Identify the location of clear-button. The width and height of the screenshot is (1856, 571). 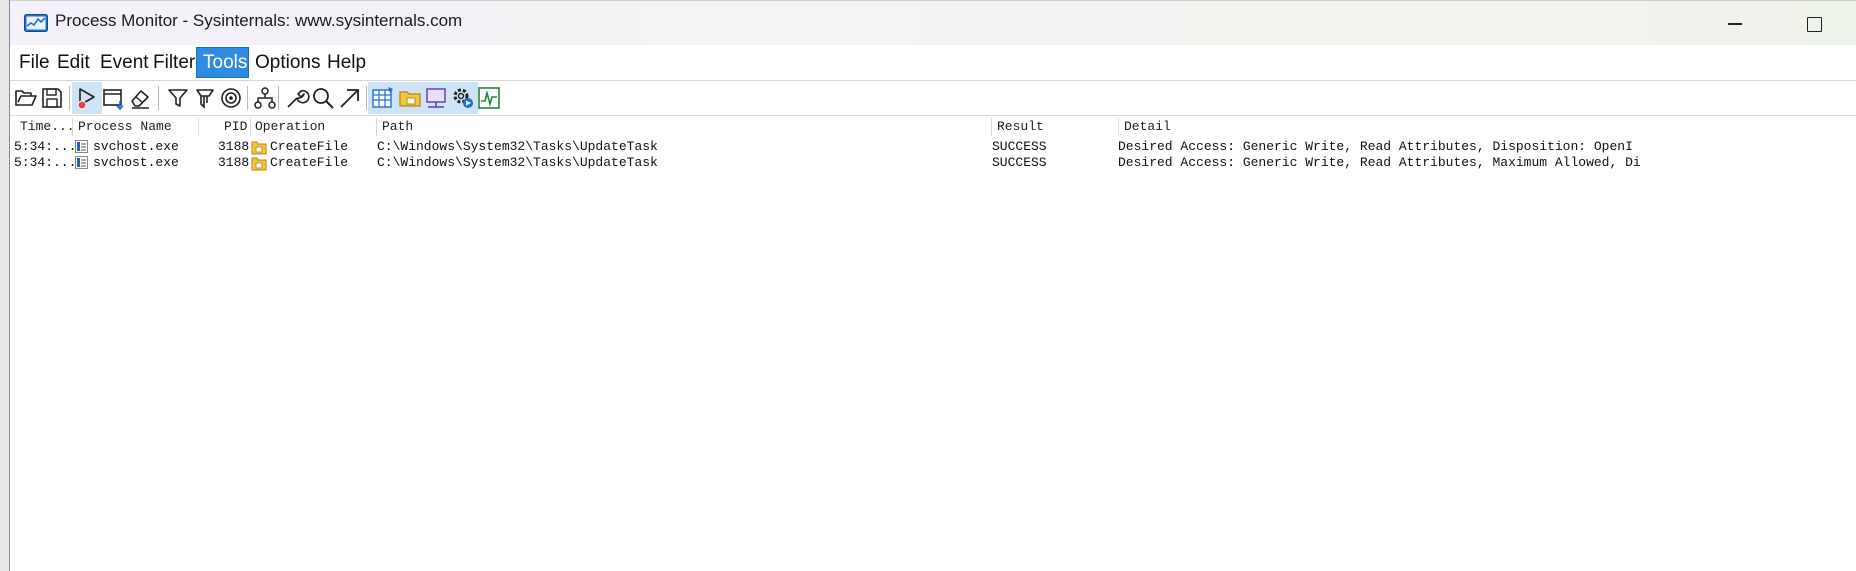
(140, 98).